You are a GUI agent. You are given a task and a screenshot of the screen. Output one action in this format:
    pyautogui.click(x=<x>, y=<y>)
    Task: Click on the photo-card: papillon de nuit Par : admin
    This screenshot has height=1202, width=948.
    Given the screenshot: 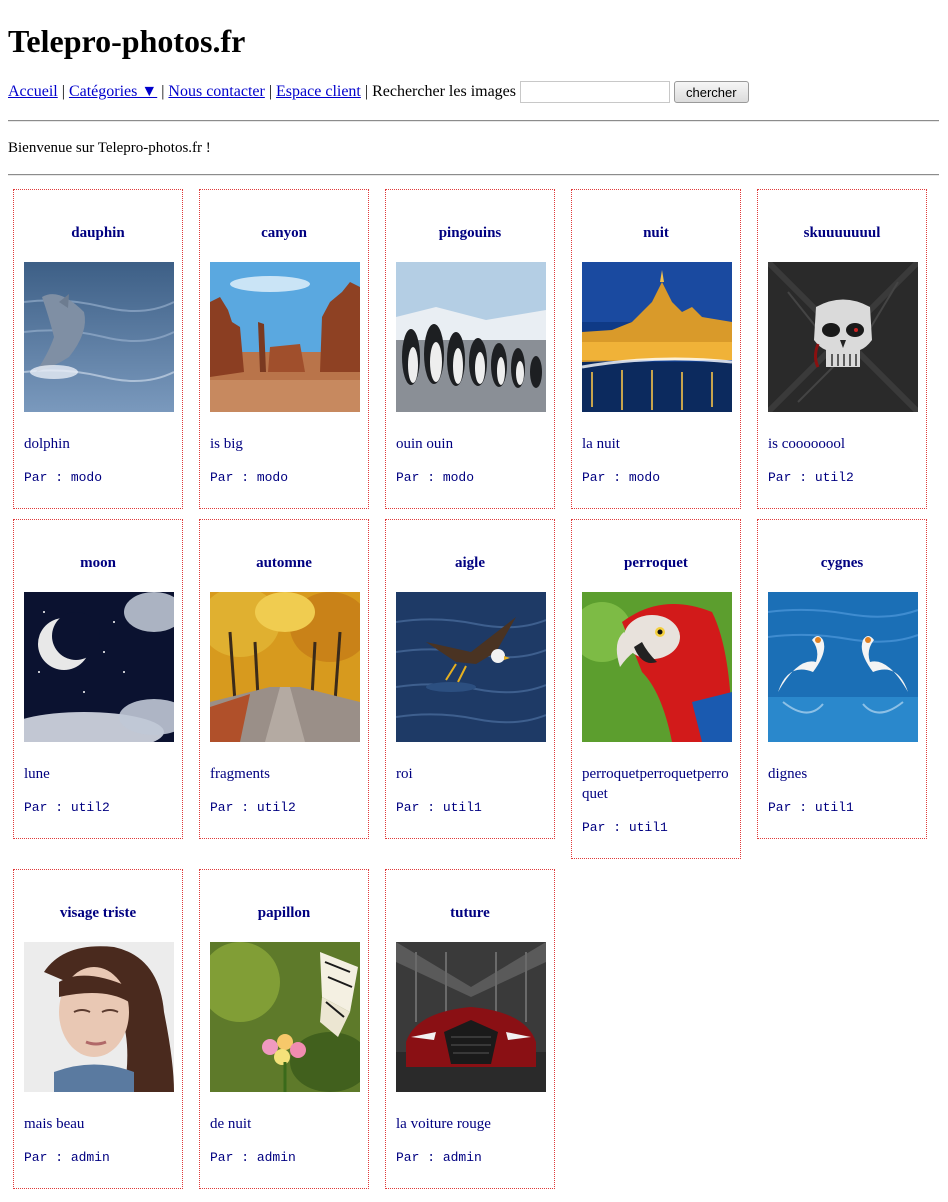 What is the action you would take?
    pyautogui.click(x=284, y=1029)
    